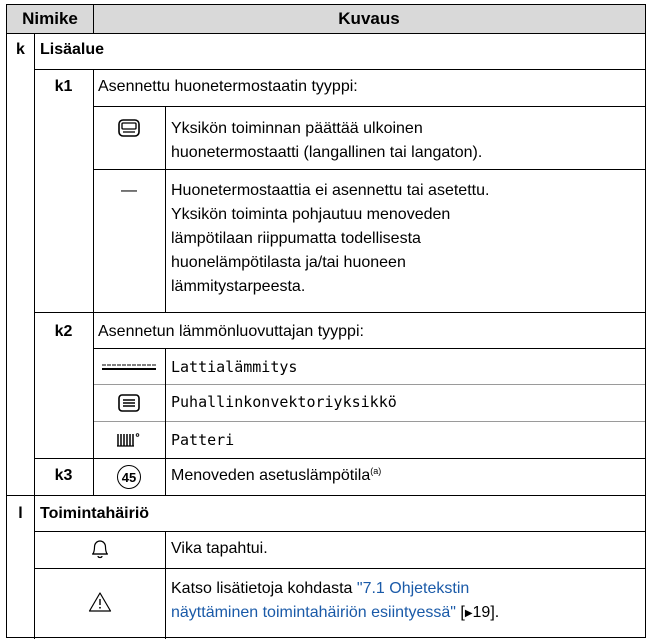  Describe the element at coordinates (297, 128) in the screenshot. I see `k1-opt1-line1: Yksikön toiminnan päättää ulkoinen` at that location.